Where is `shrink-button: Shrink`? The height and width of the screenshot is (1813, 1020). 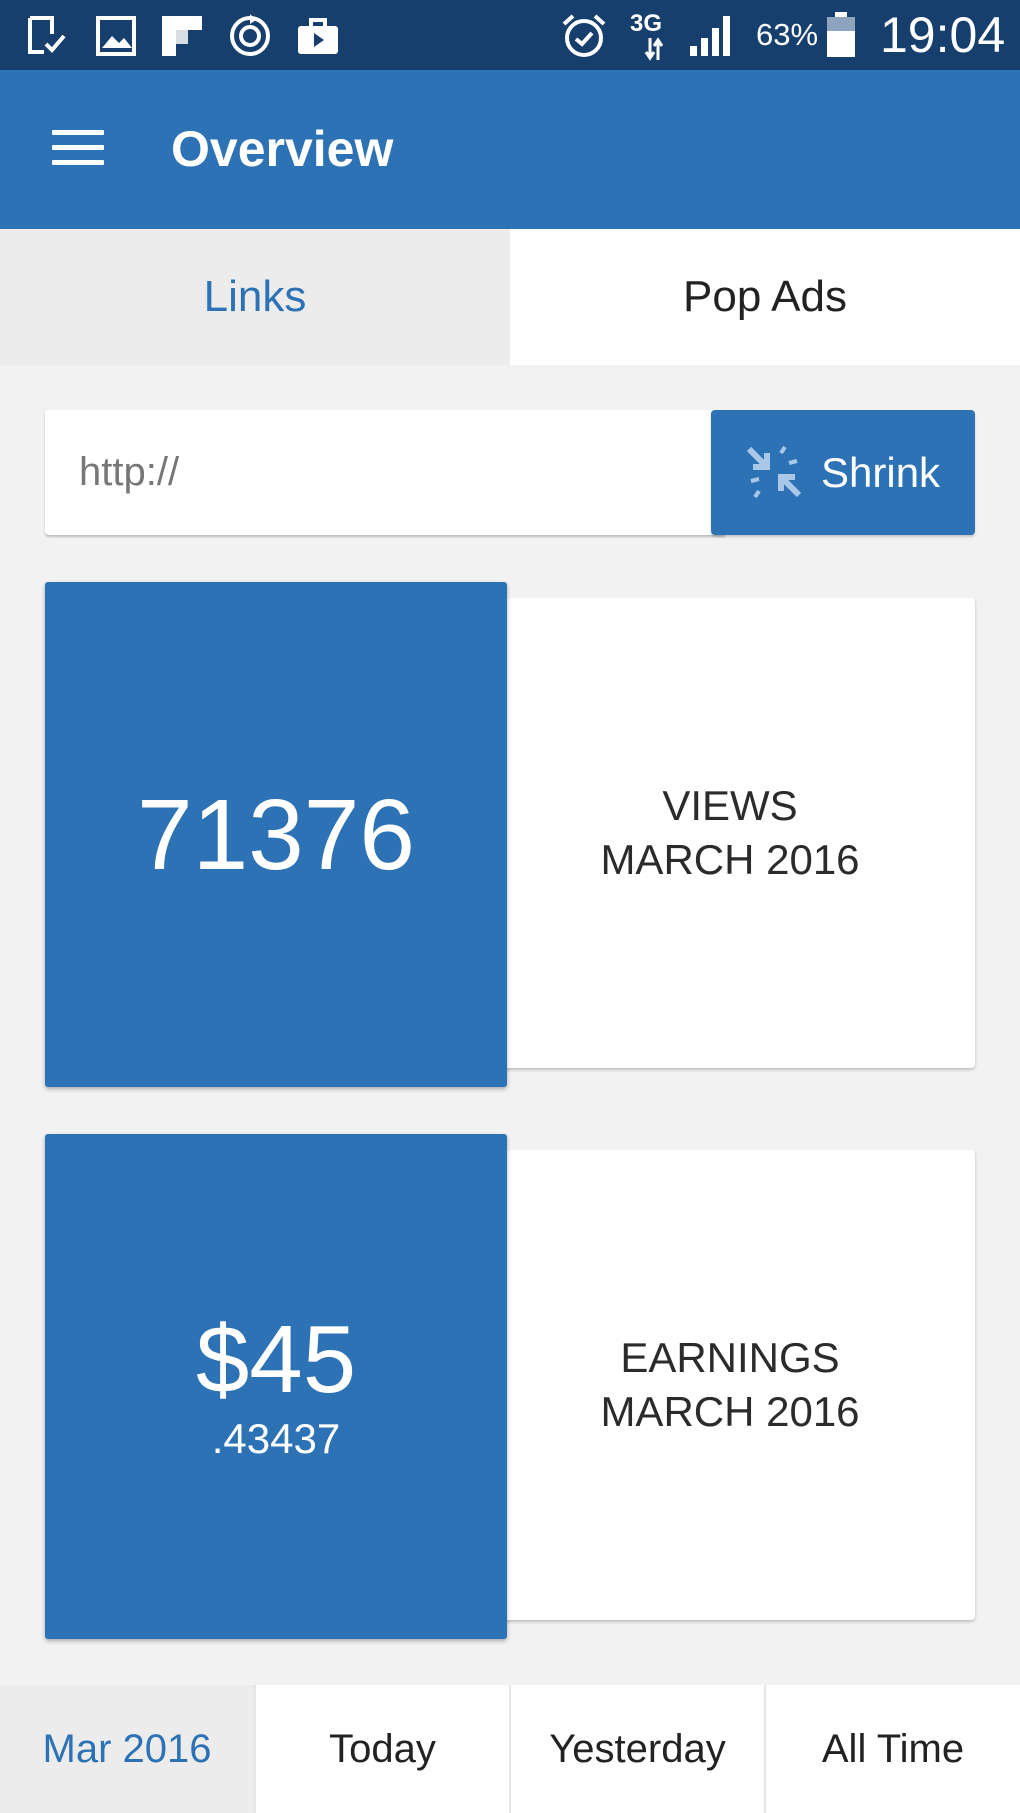
shrink-button: Shrink is located at coordinates (843, 472).